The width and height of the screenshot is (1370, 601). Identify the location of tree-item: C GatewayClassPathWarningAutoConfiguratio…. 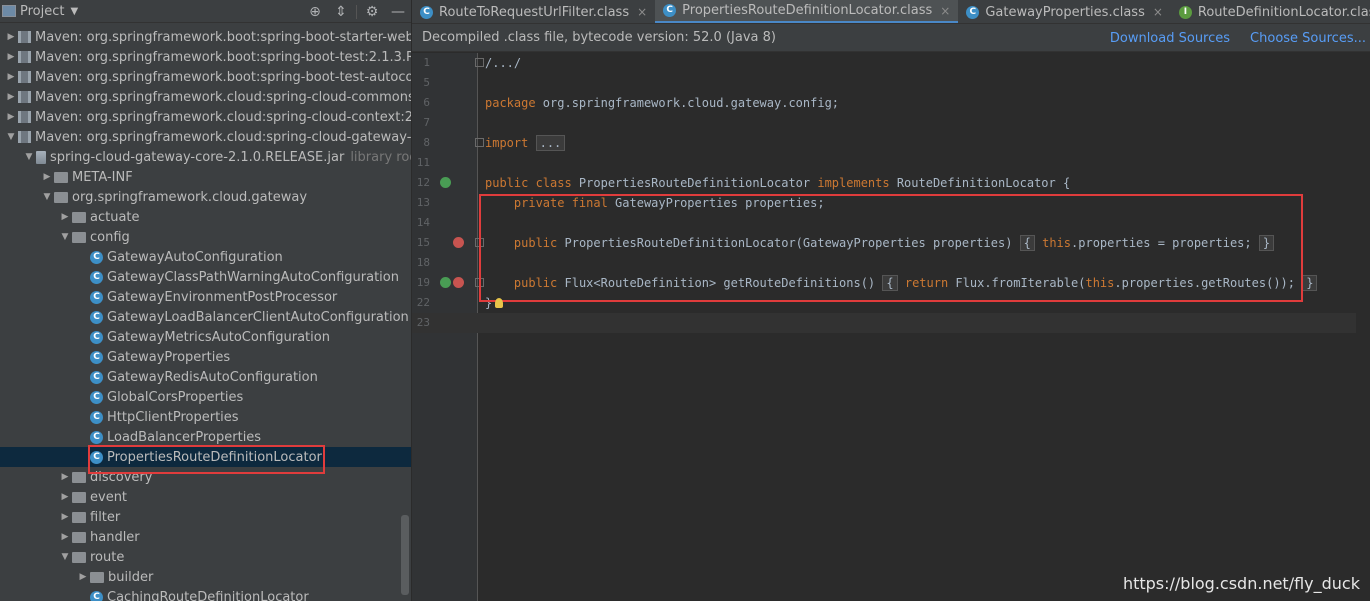
(205, 277).